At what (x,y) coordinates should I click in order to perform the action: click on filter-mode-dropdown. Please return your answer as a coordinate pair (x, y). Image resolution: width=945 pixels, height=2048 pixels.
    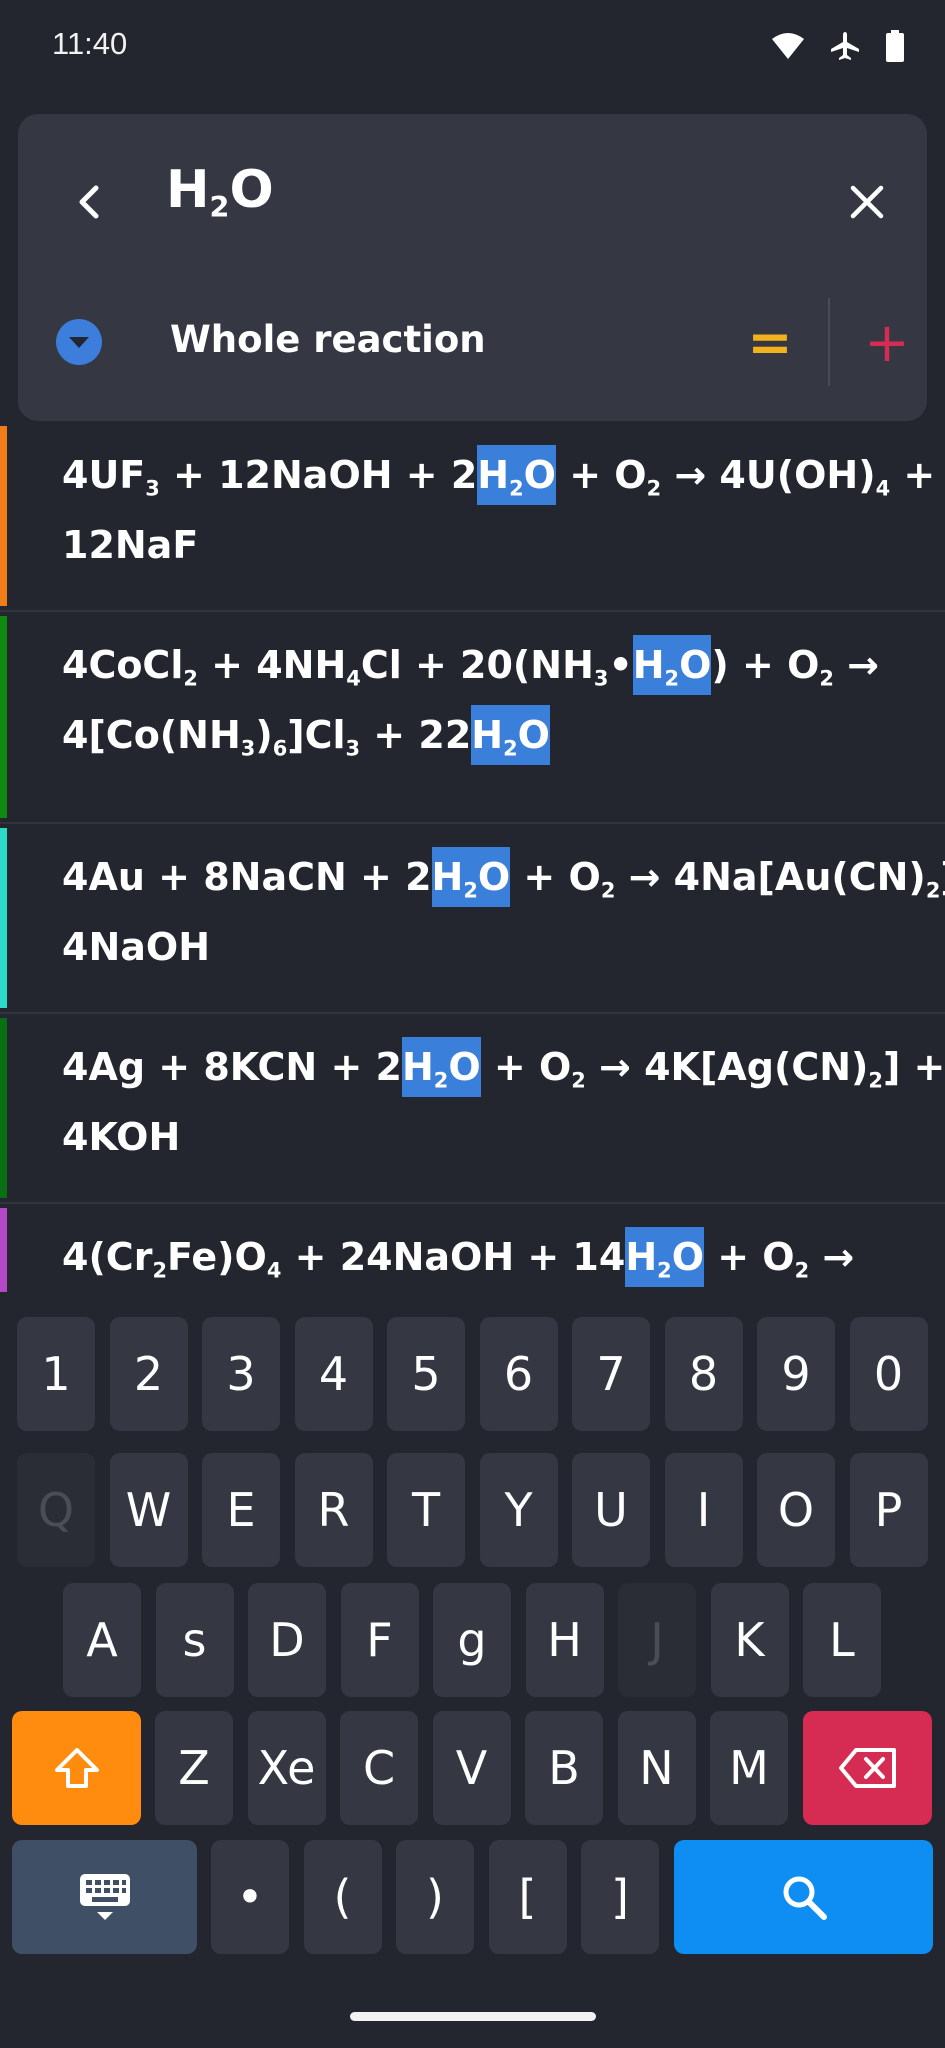
    Looking at the image, I should click on (79, 342).